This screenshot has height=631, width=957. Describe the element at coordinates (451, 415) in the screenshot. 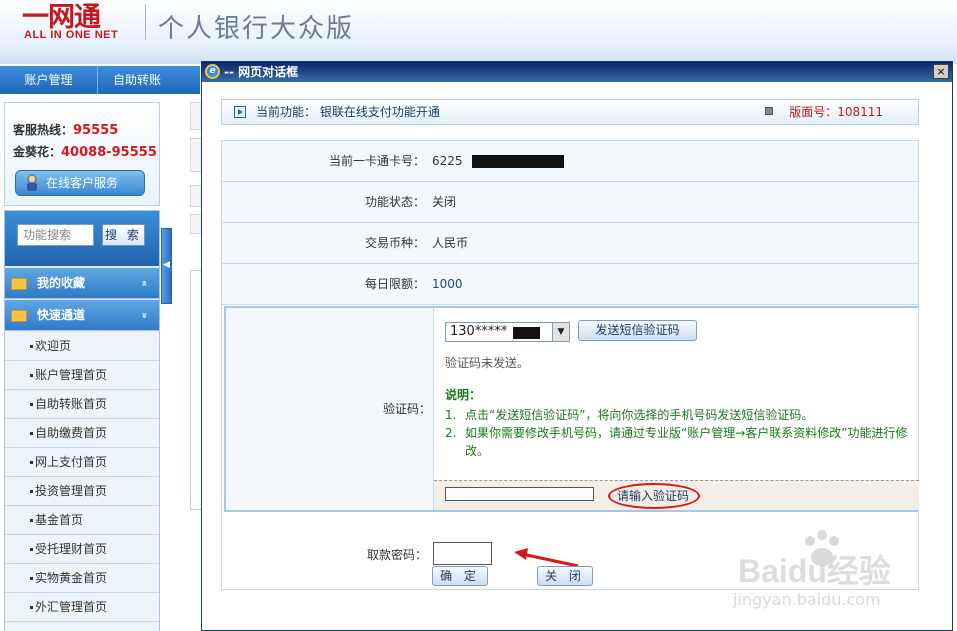

I see `instruction-number: 1.` at that location.